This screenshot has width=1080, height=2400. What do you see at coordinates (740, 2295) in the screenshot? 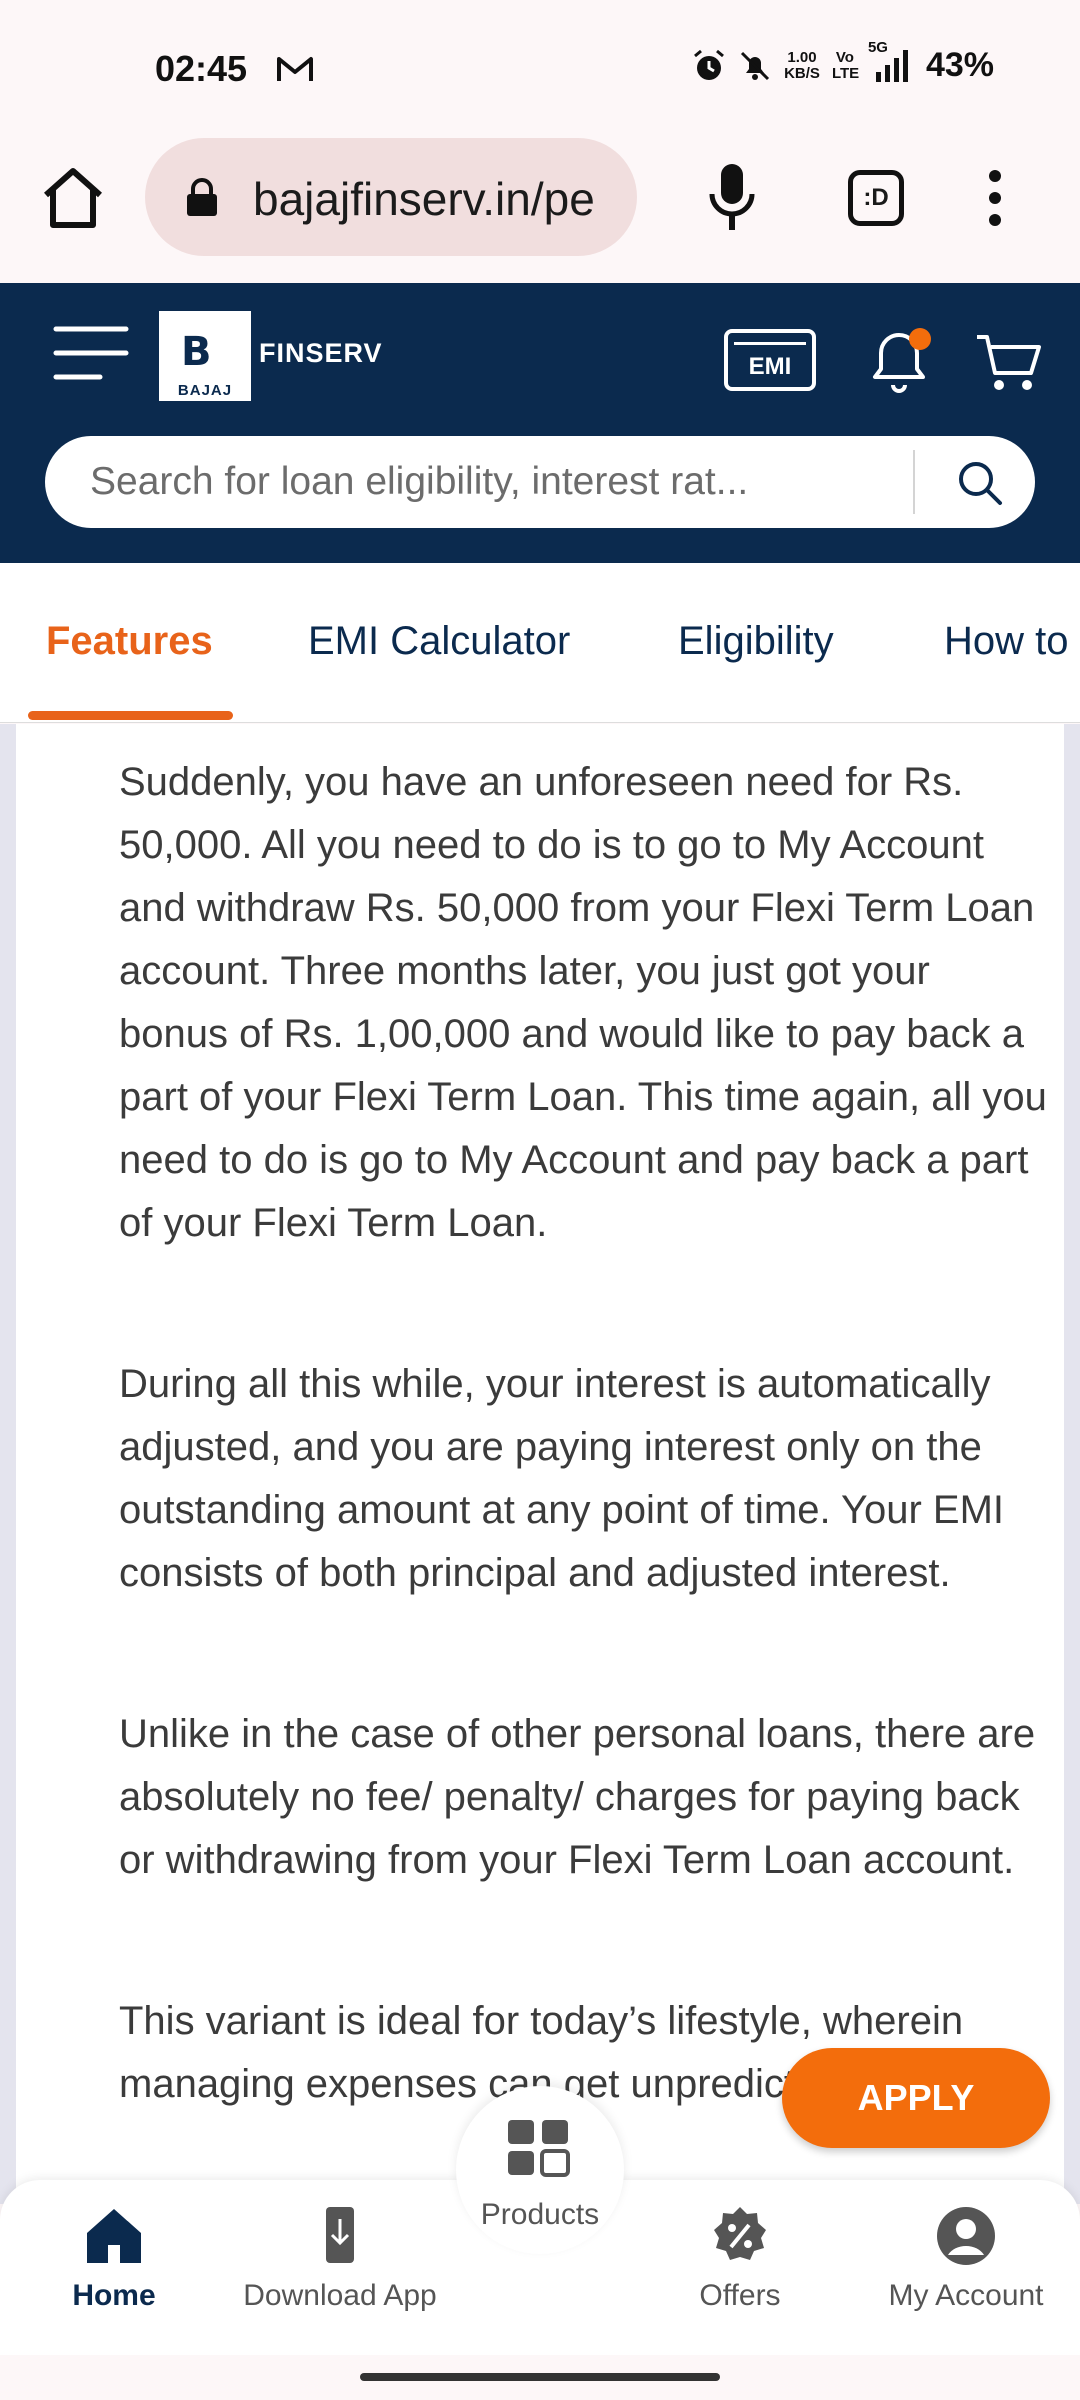
I see `nav-offers-label: Offers` at bounding box center [740, 2295].